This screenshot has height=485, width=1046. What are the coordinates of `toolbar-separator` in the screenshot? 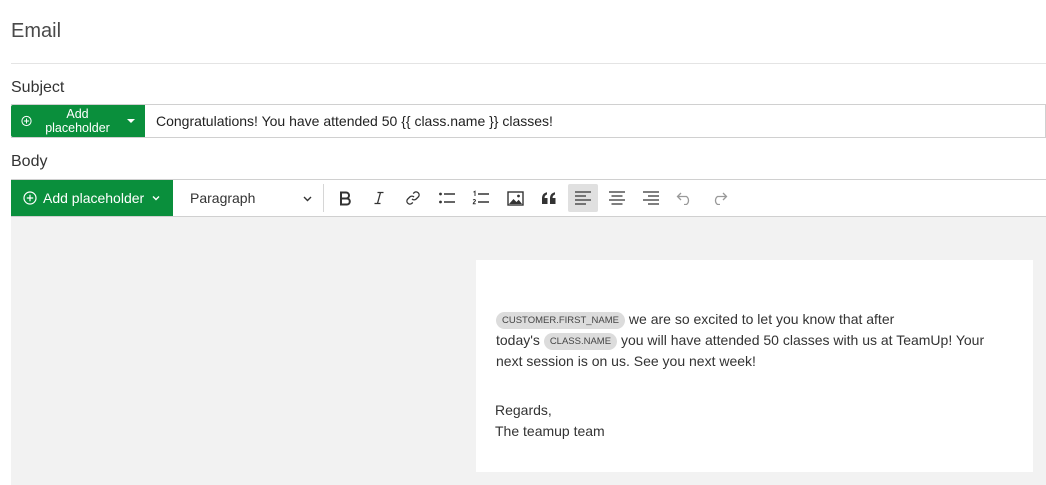 It's located at (323, 198).